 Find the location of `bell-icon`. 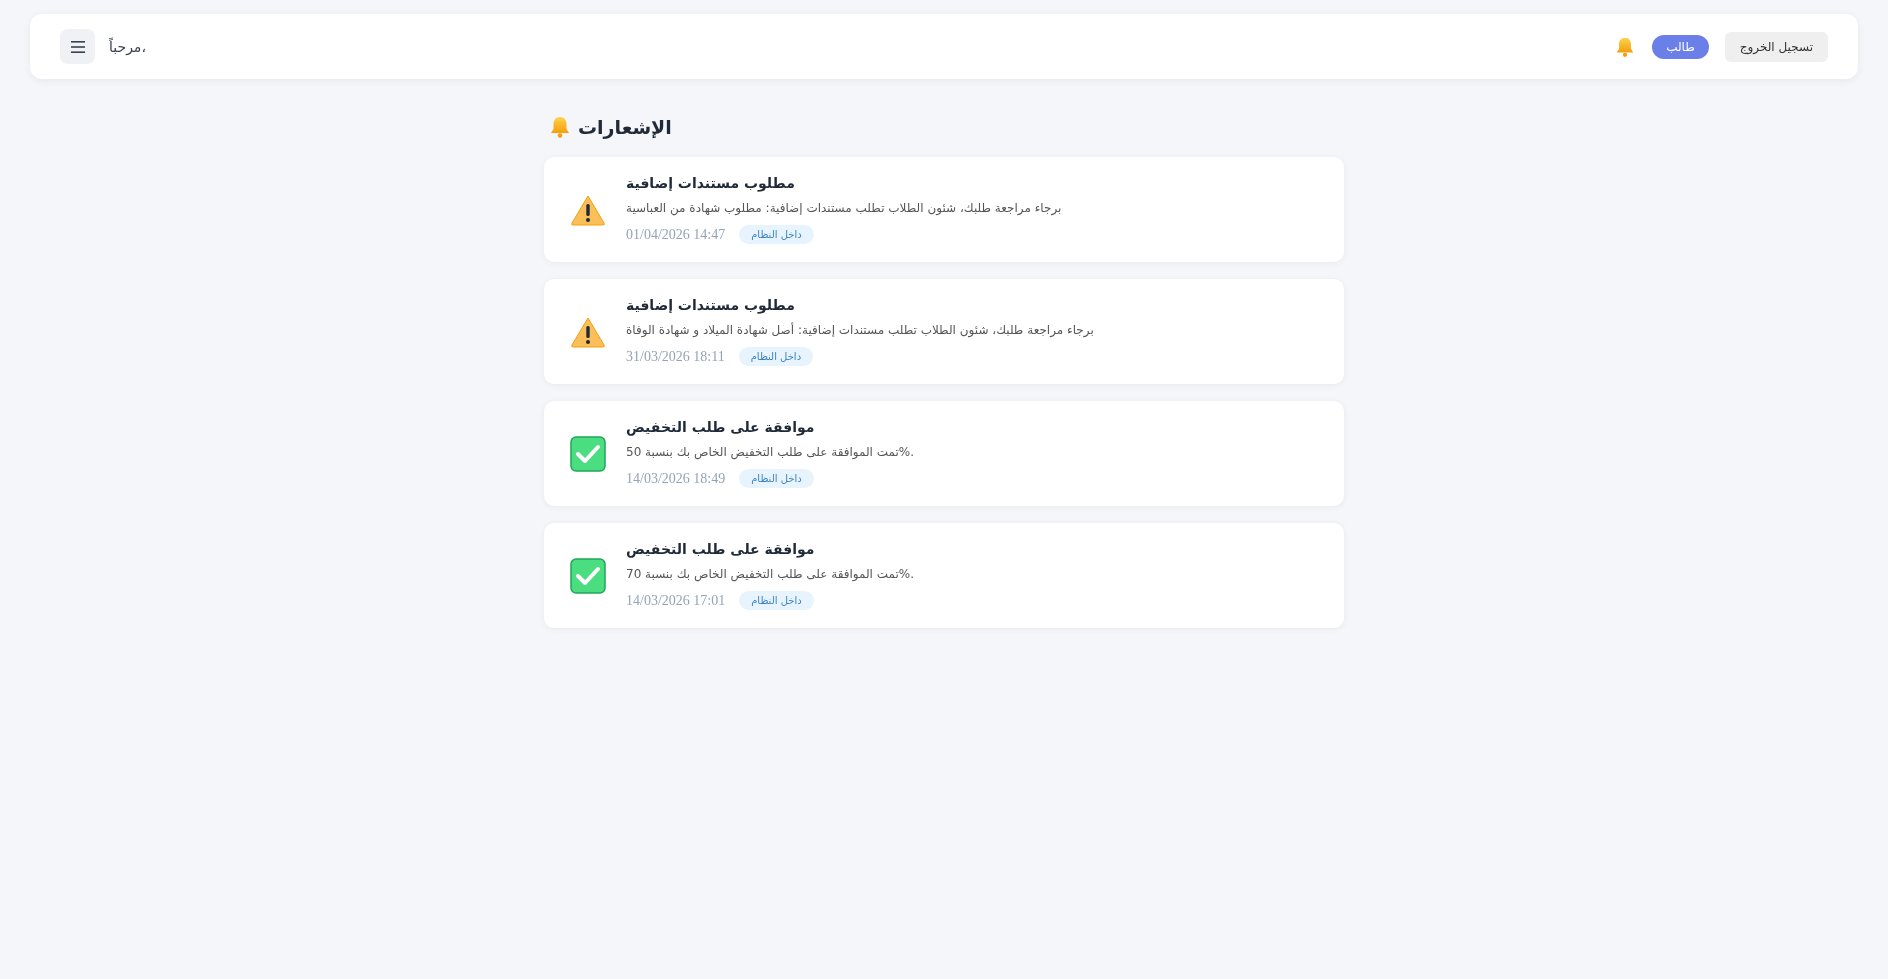

bell-icon is located at coordinates (560, 127).